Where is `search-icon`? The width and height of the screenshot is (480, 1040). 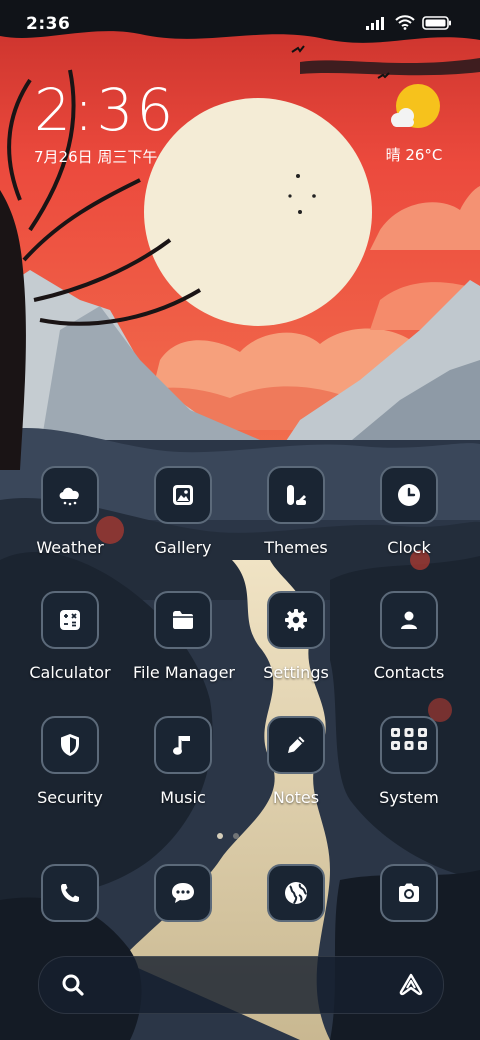 search-icon is located at coordinates (73, 985).